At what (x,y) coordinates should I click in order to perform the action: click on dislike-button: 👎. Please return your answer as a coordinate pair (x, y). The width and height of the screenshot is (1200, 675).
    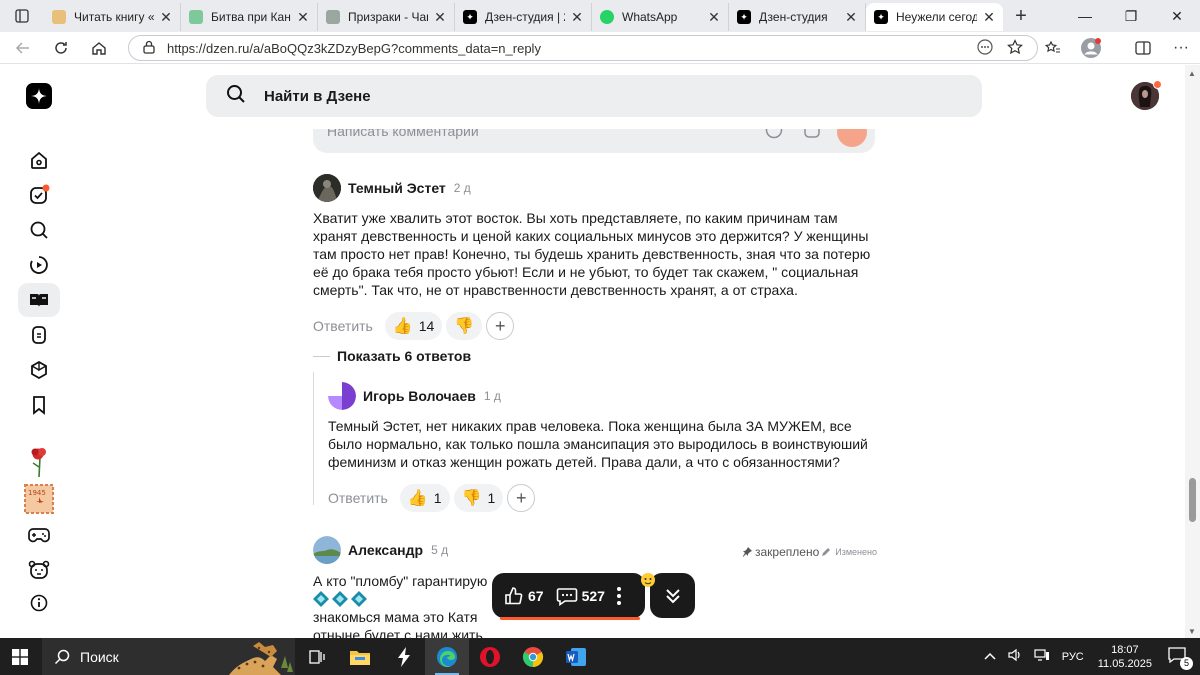
    Looking at the image, I should click on (464, 326).